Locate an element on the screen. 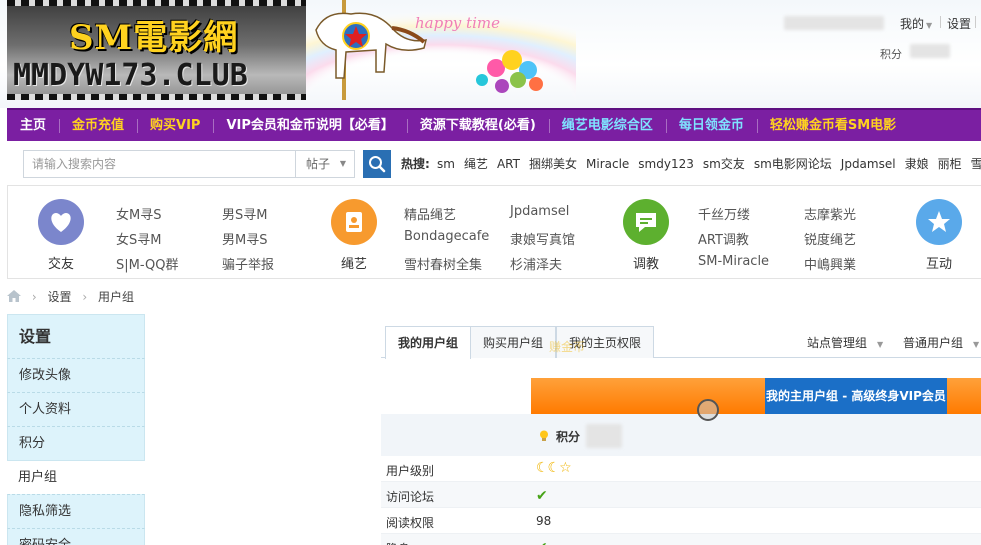 The image size is (981, 545). category-link: 骗子举报 is located at coordinates (248, 263).